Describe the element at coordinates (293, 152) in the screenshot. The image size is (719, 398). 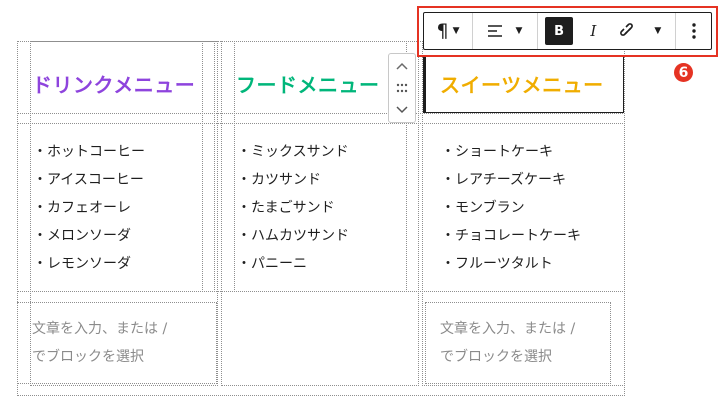
I see `list-item: ・ミックスサンド` at that location.